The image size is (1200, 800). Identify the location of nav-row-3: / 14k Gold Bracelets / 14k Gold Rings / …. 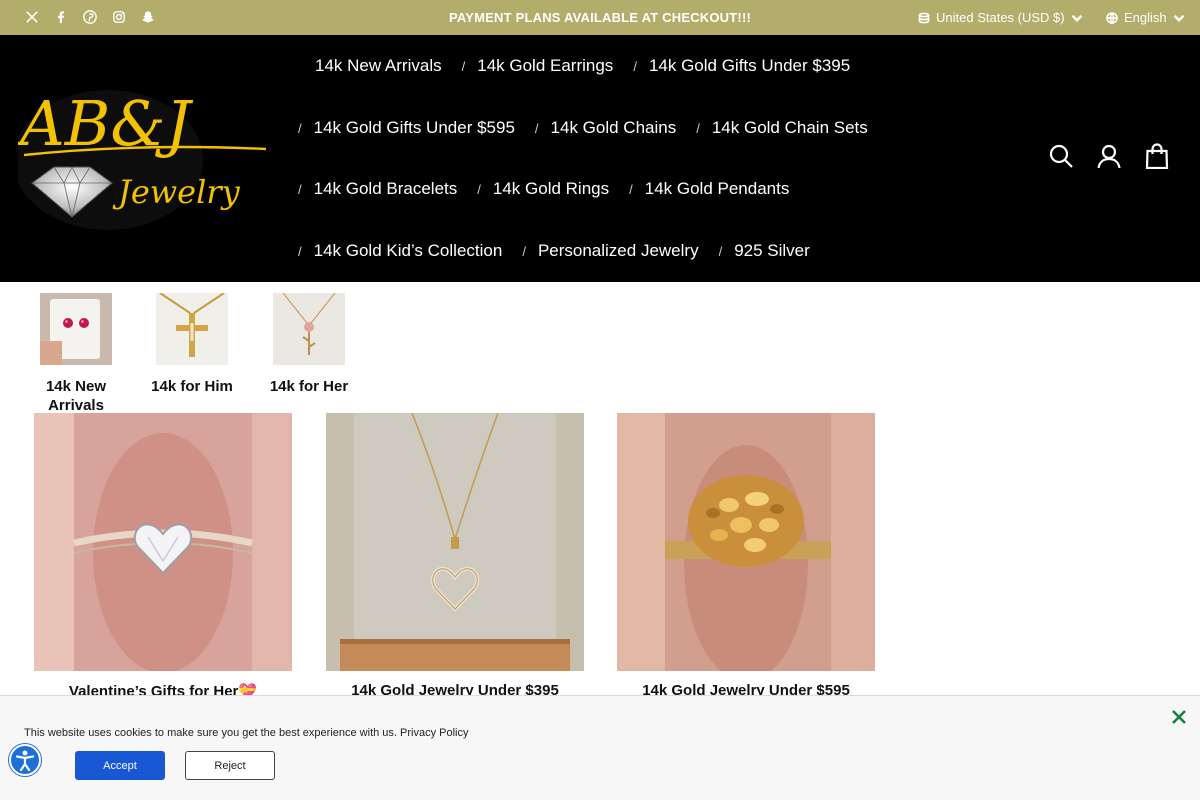
(553, 189).